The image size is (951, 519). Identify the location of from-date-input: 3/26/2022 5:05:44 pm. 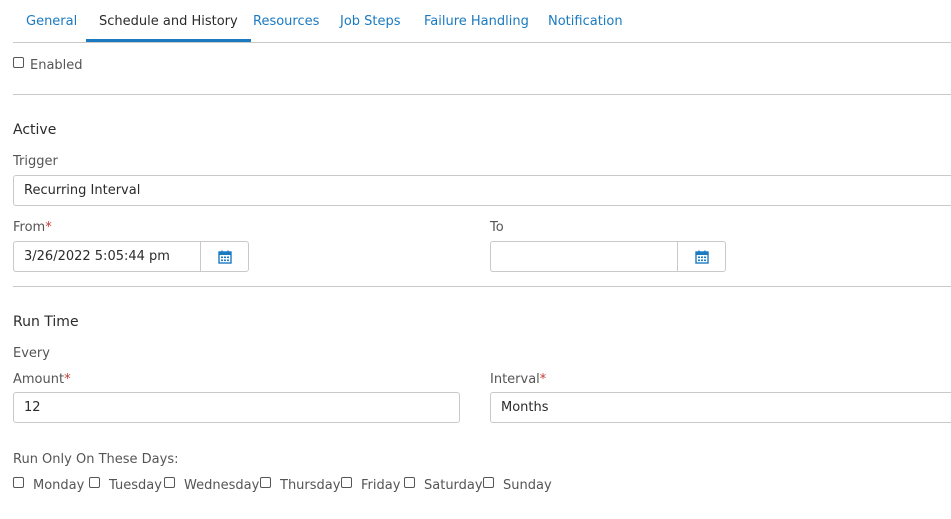
(107, 256).